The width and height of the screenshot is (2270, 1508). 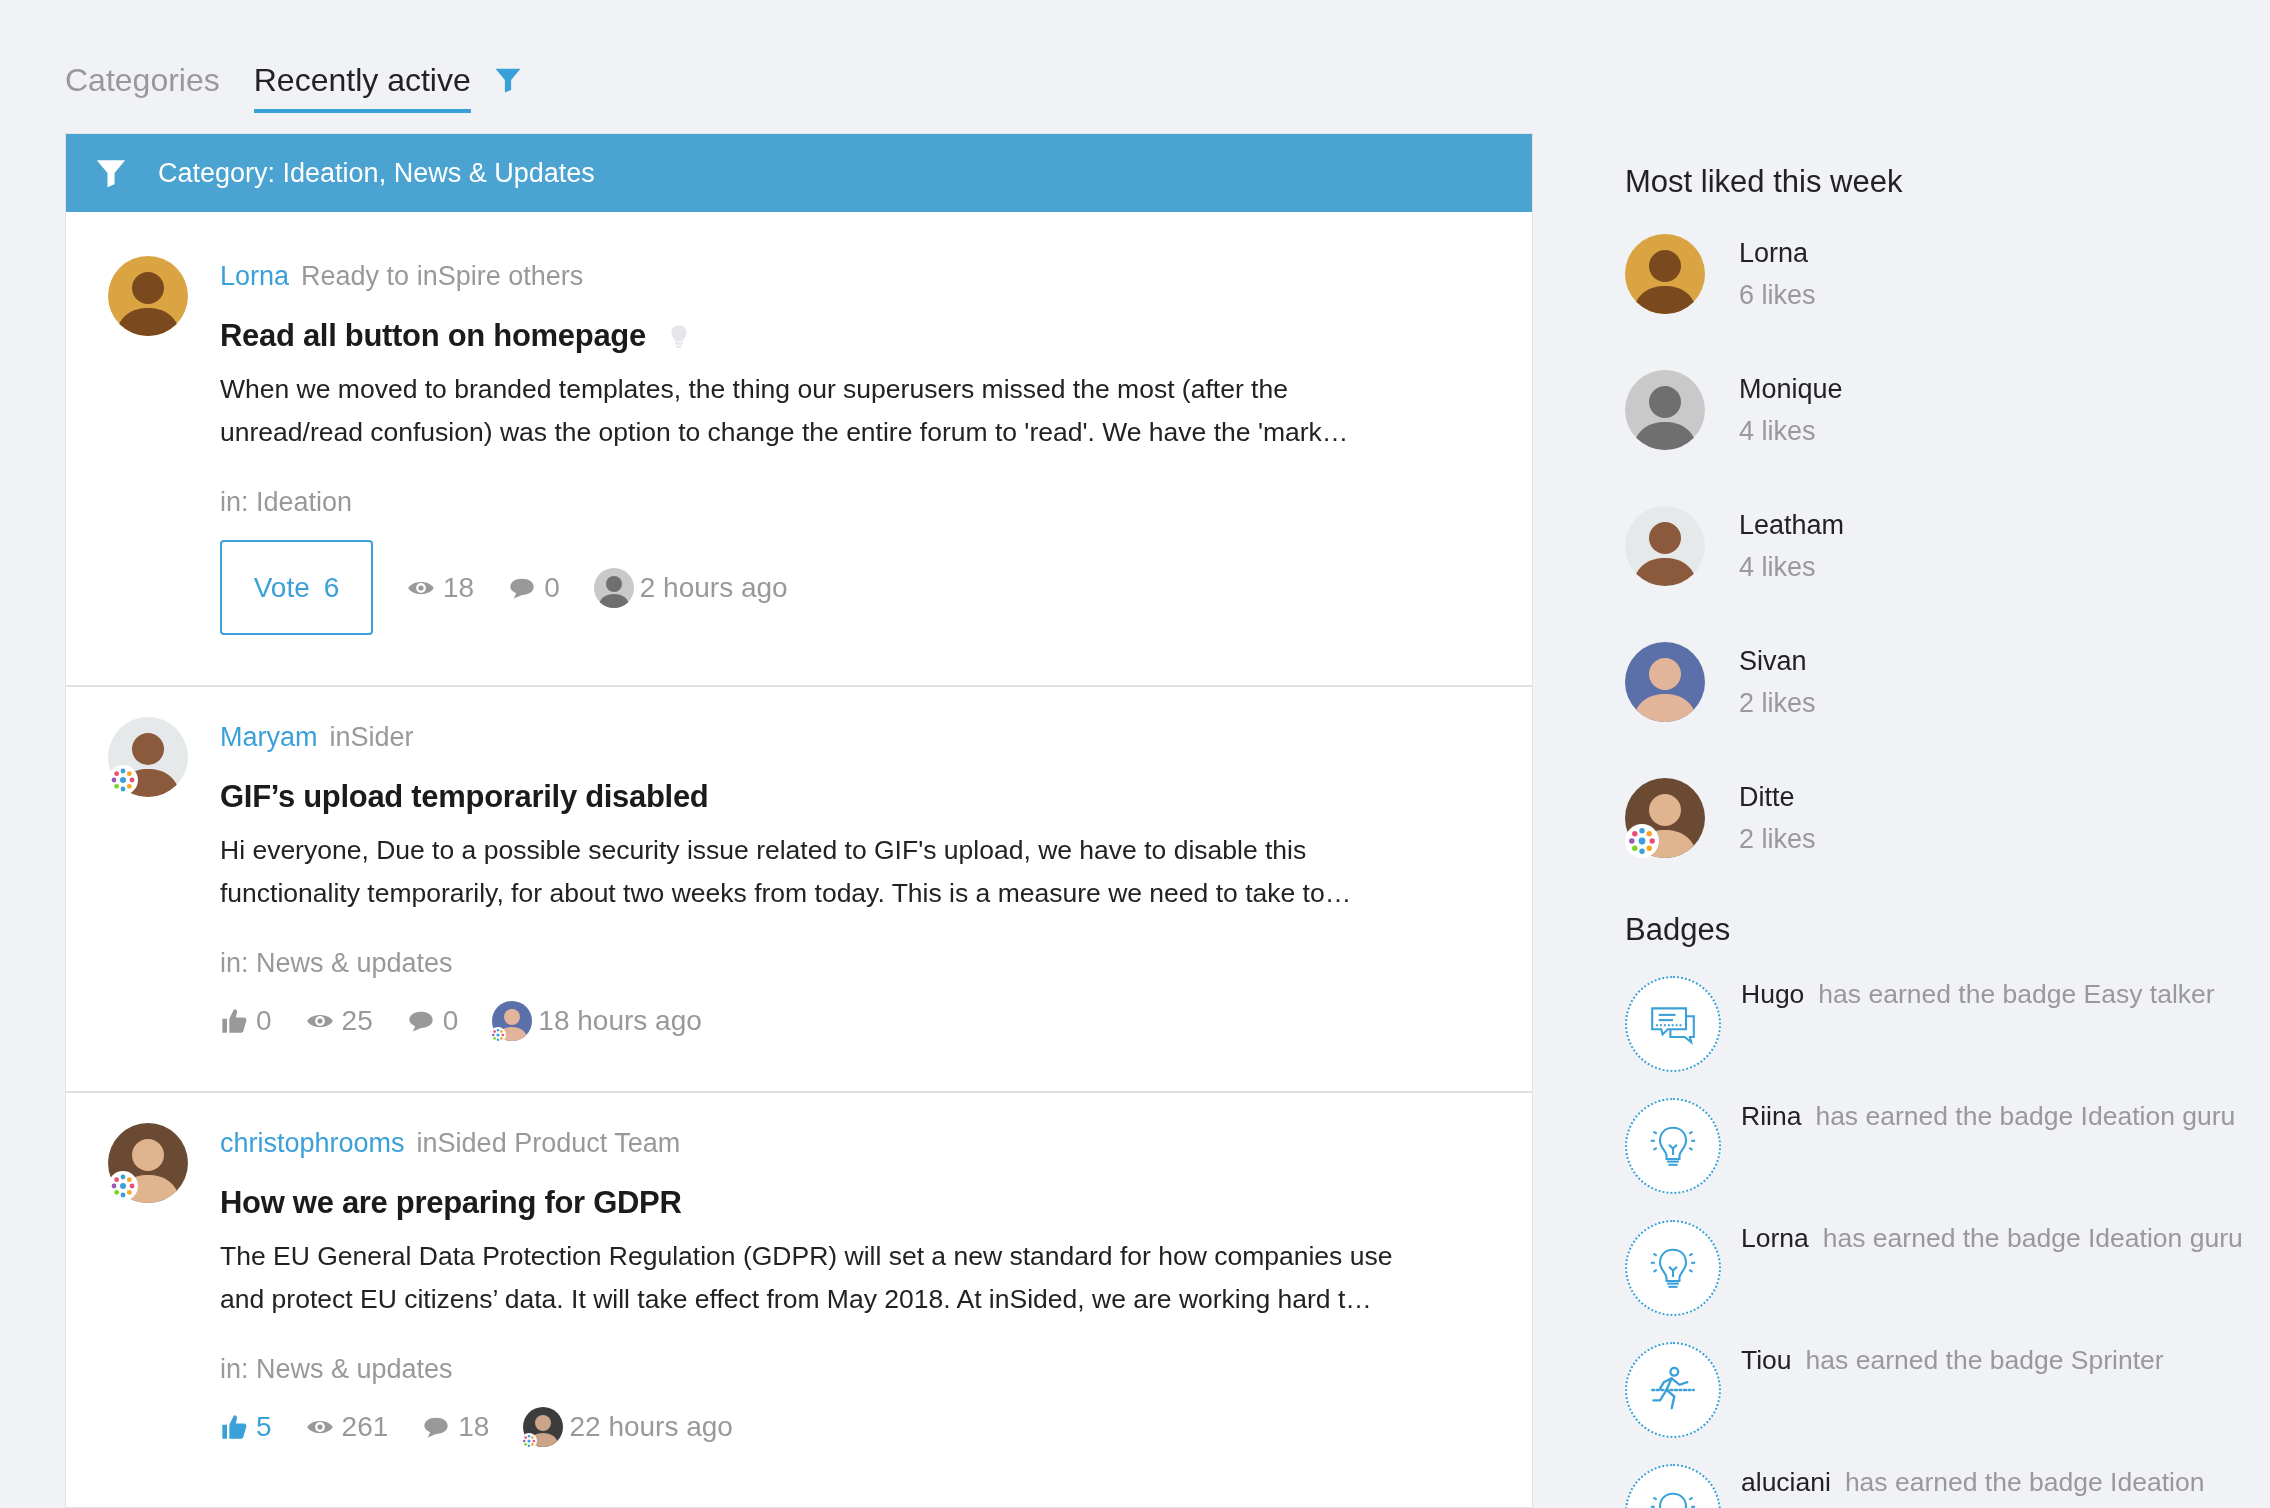 I want to click on section-heading: Badges, so click(x=1678, y=930).